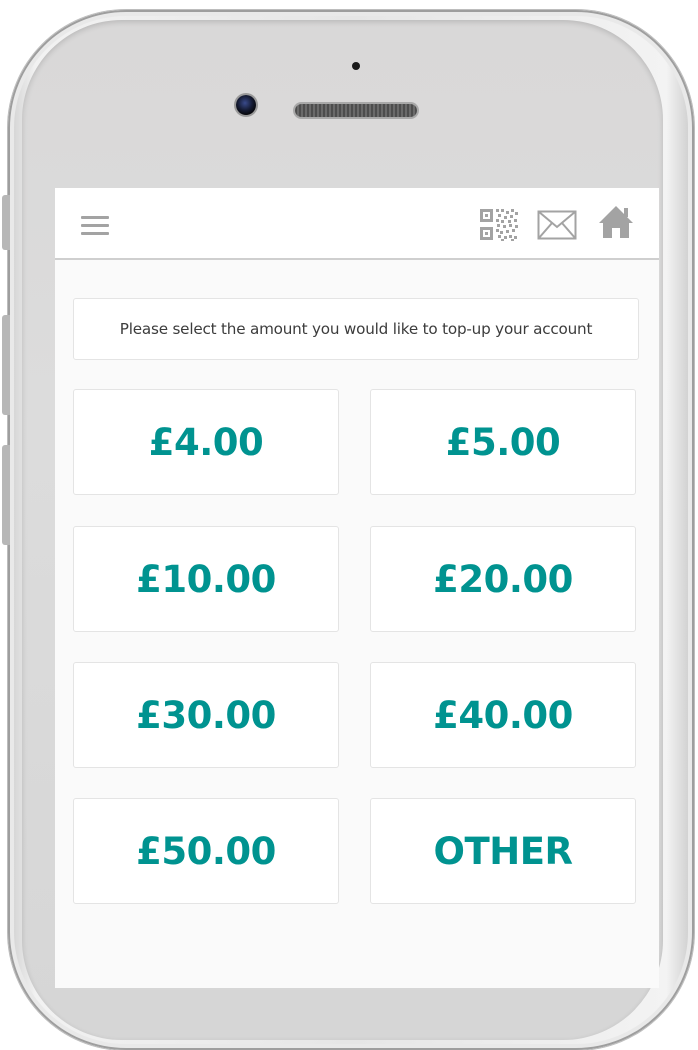 The width and height of the screenshot is (698, 1050). What do you see at coordinates (503, 442) in the screenshot?
I see `amount-button-5: £5.00` at bounding box center [503, 442].